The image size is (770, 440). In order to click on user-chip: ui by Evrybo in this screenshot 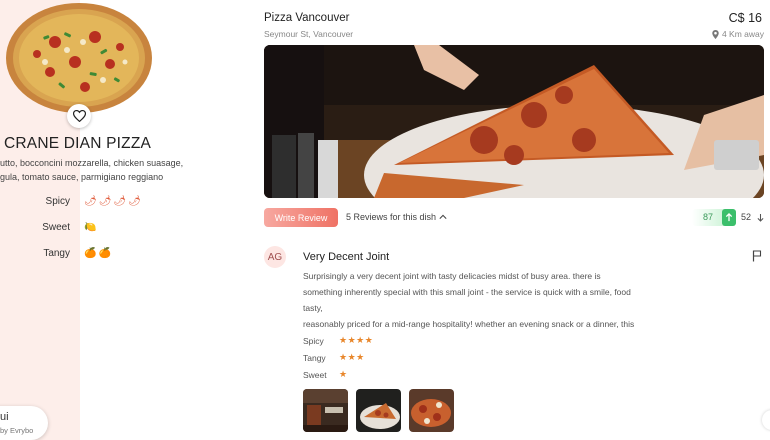, I will do `click(24, 423)`.